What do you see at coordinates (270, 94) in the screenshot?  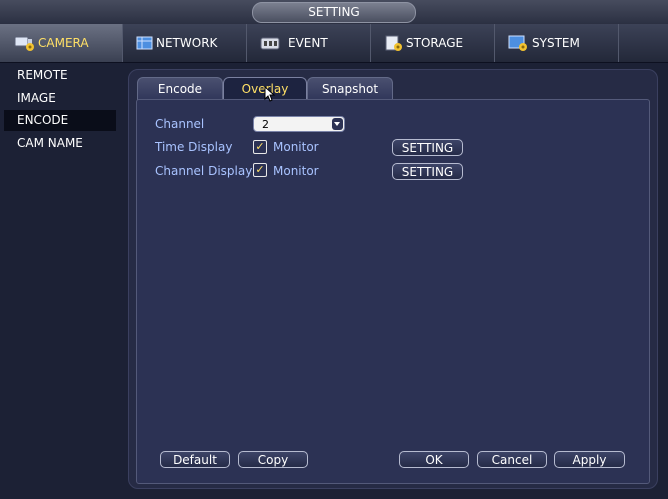 I see `mouse-pointer-icon` at bounding box center [270, 94].